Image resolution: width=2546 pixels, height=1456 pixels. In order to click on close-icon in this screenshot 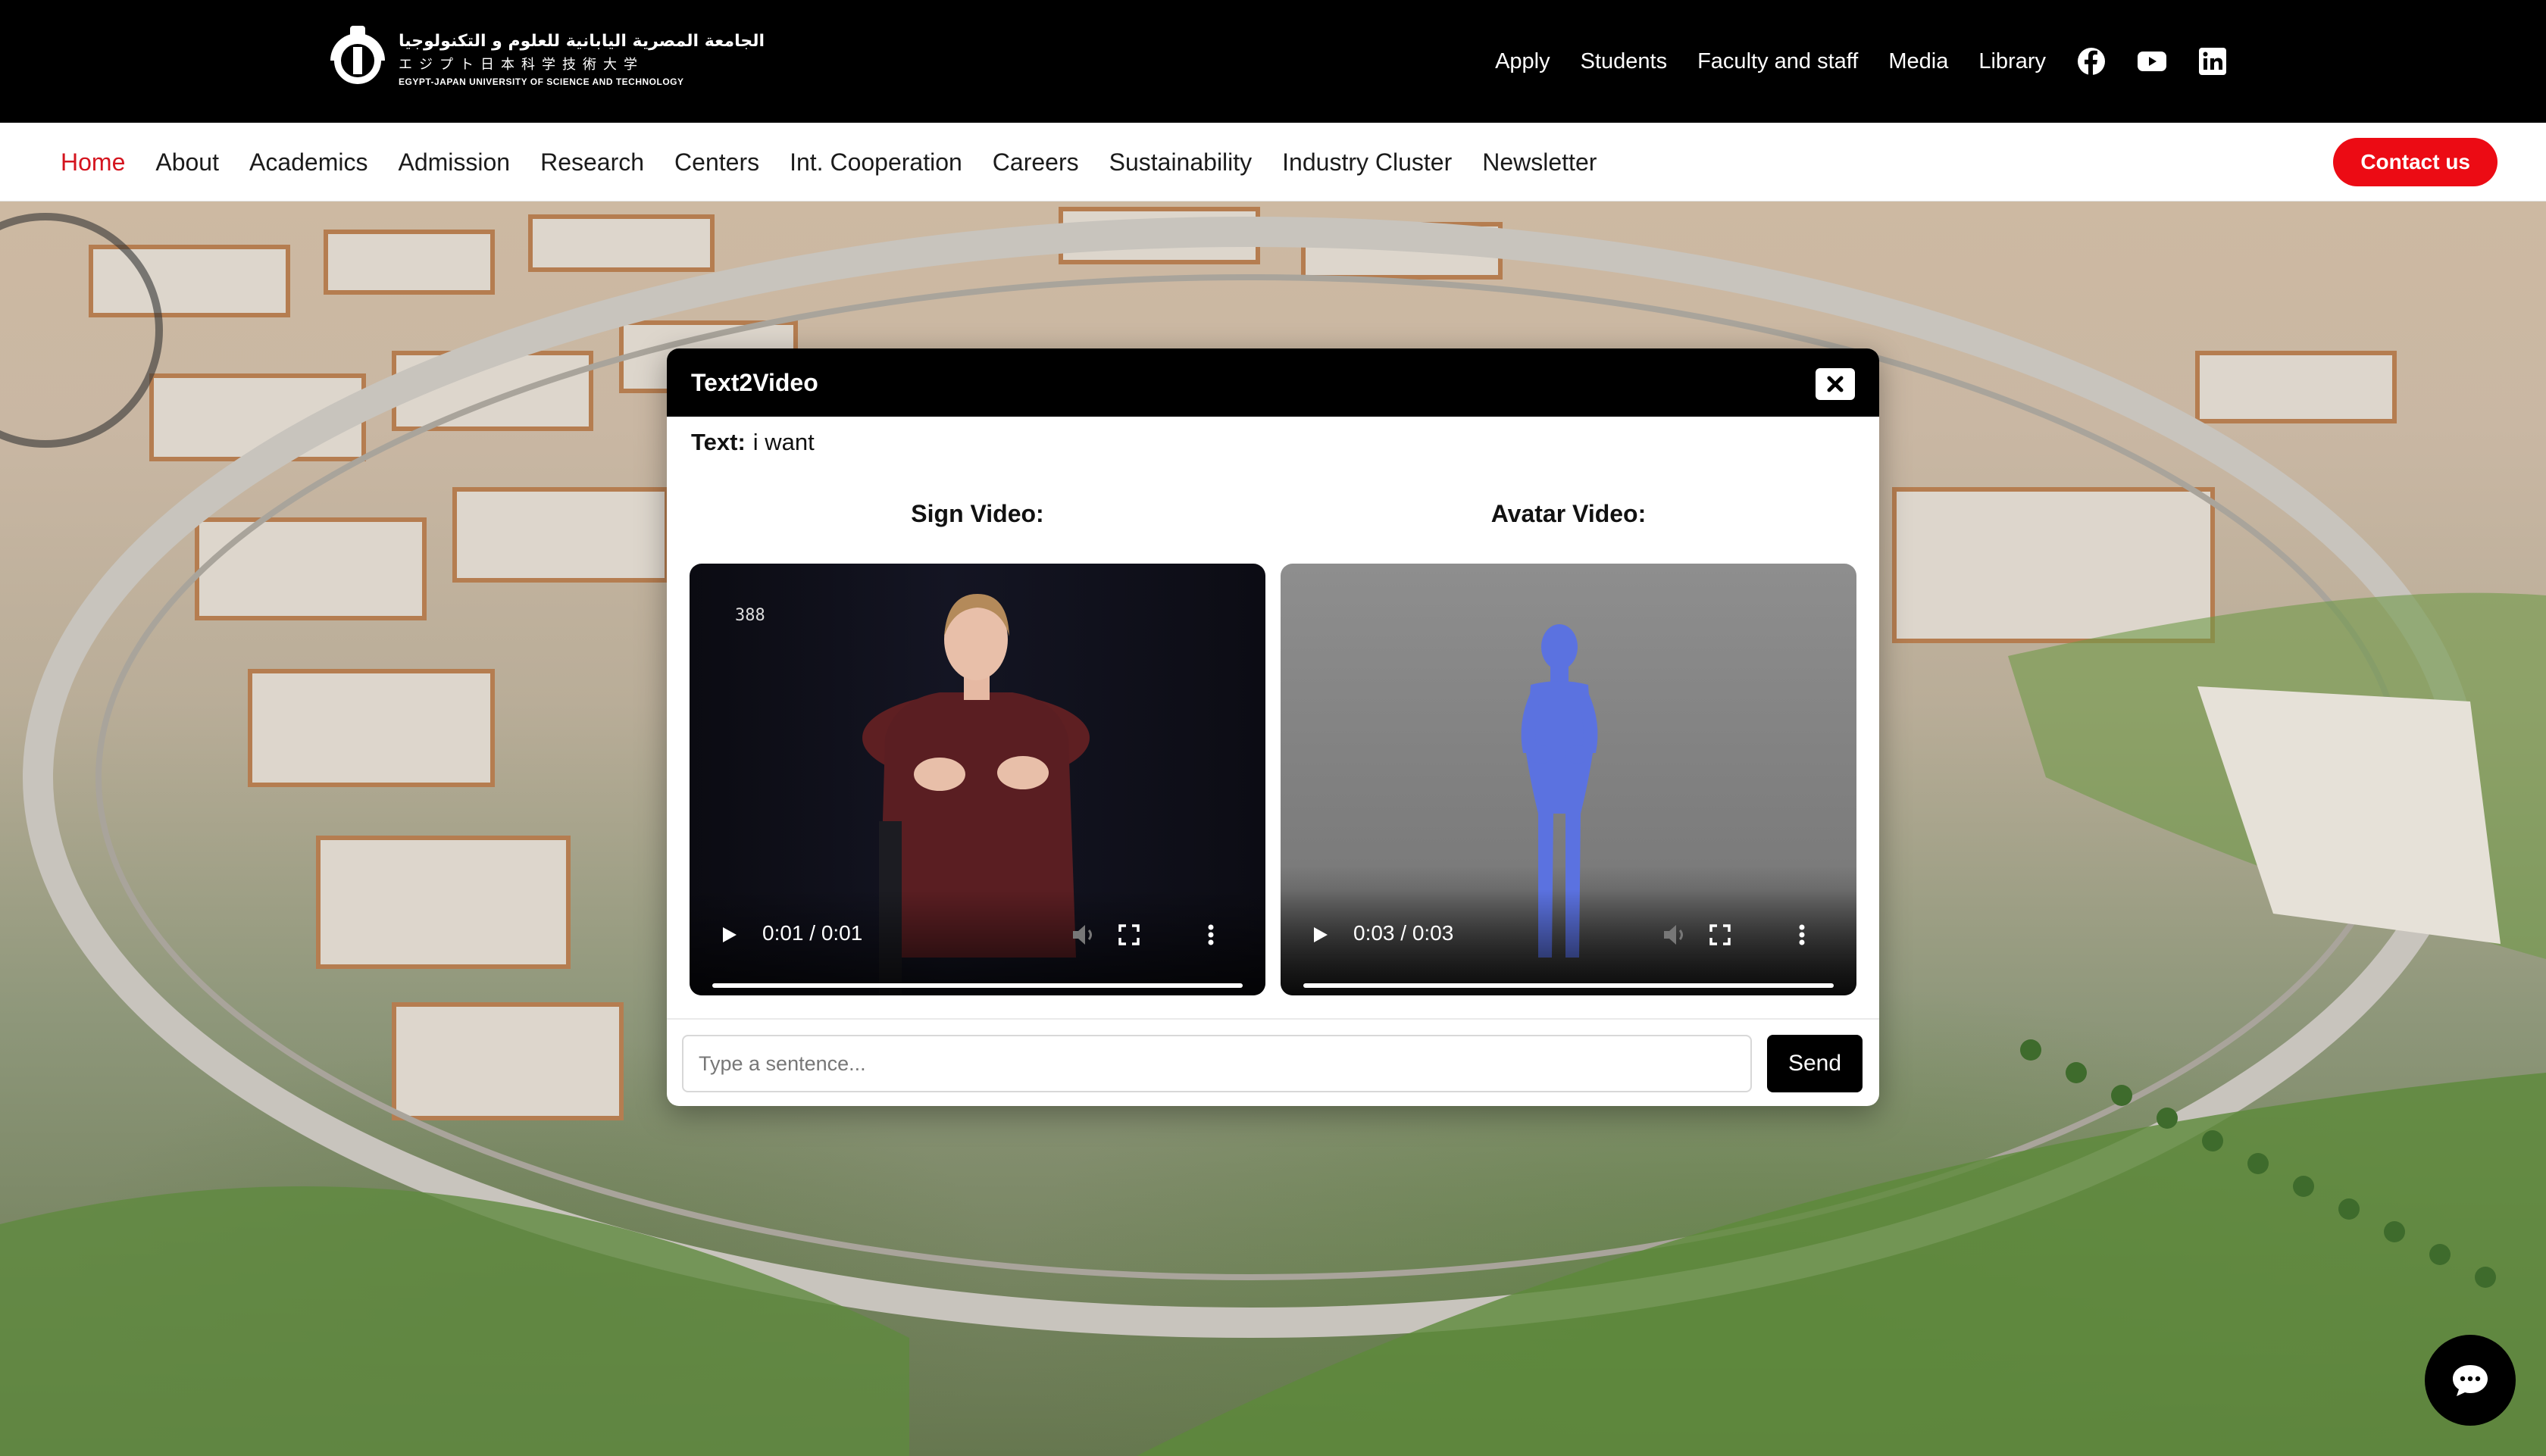, I will do `click(1835, 384)`.